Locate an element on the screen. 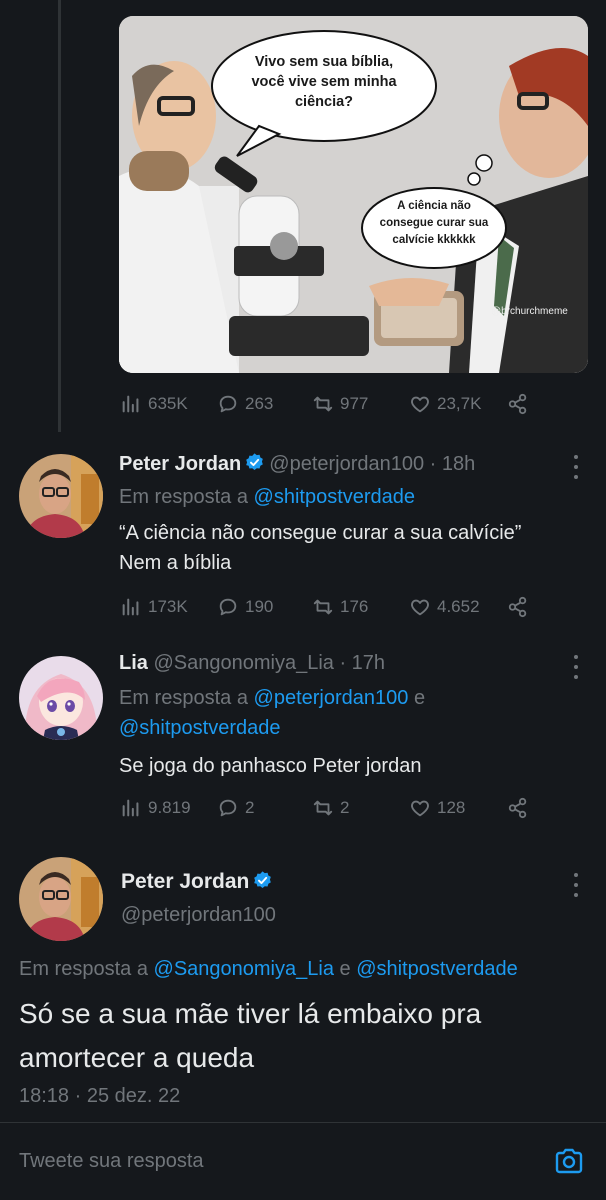  like-button: 4.652 is located at coordinates (458, 607).